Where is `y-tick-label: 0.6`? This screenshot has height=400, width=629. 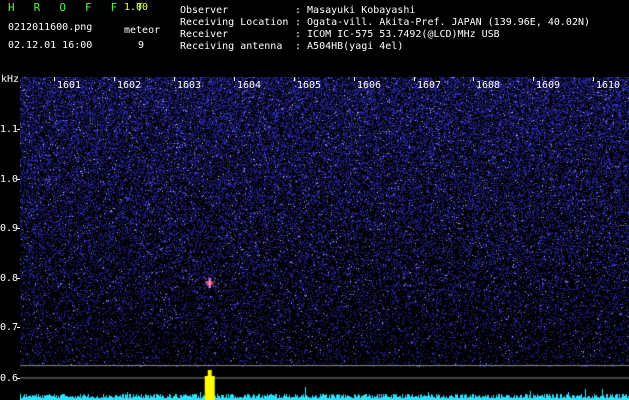
y-tick-label: 0.6 is located at coordinates (9, 378).